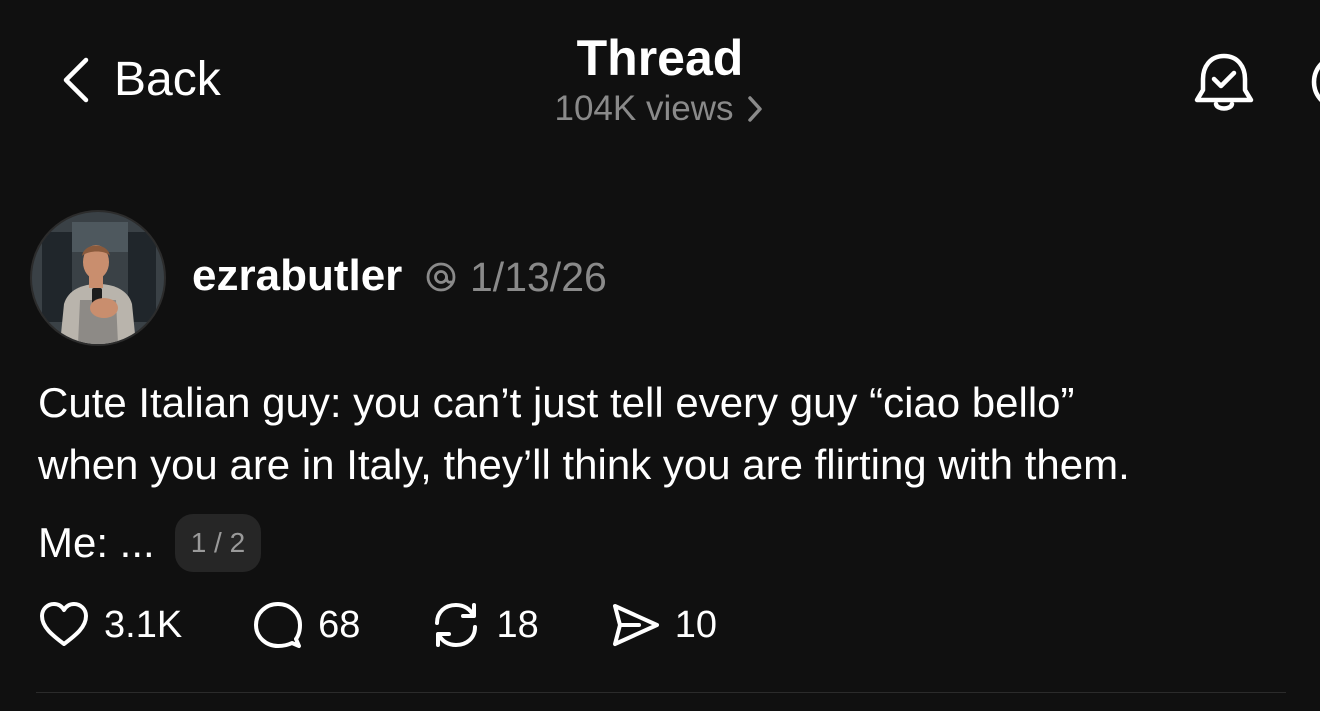  I want to click on like-button: 3.1K, so click(110, 625).